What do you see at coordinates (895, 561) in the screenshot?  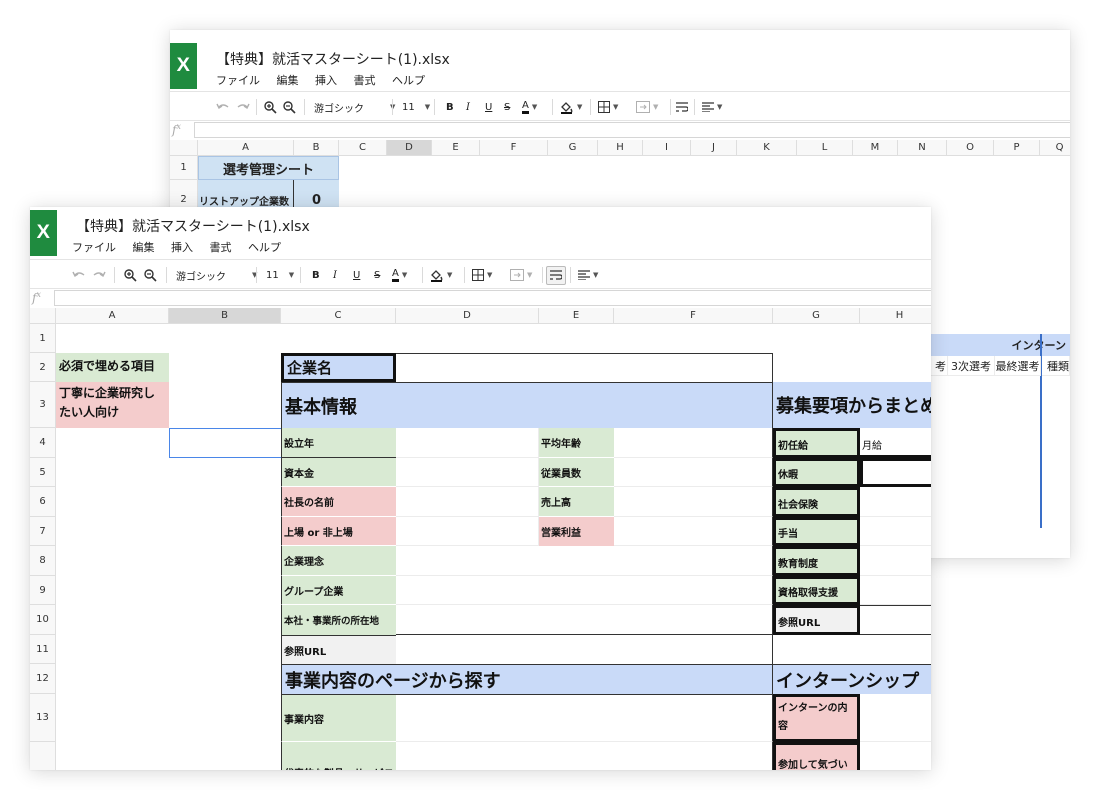 I see `field-training-input` at bounding box center [895, 561].